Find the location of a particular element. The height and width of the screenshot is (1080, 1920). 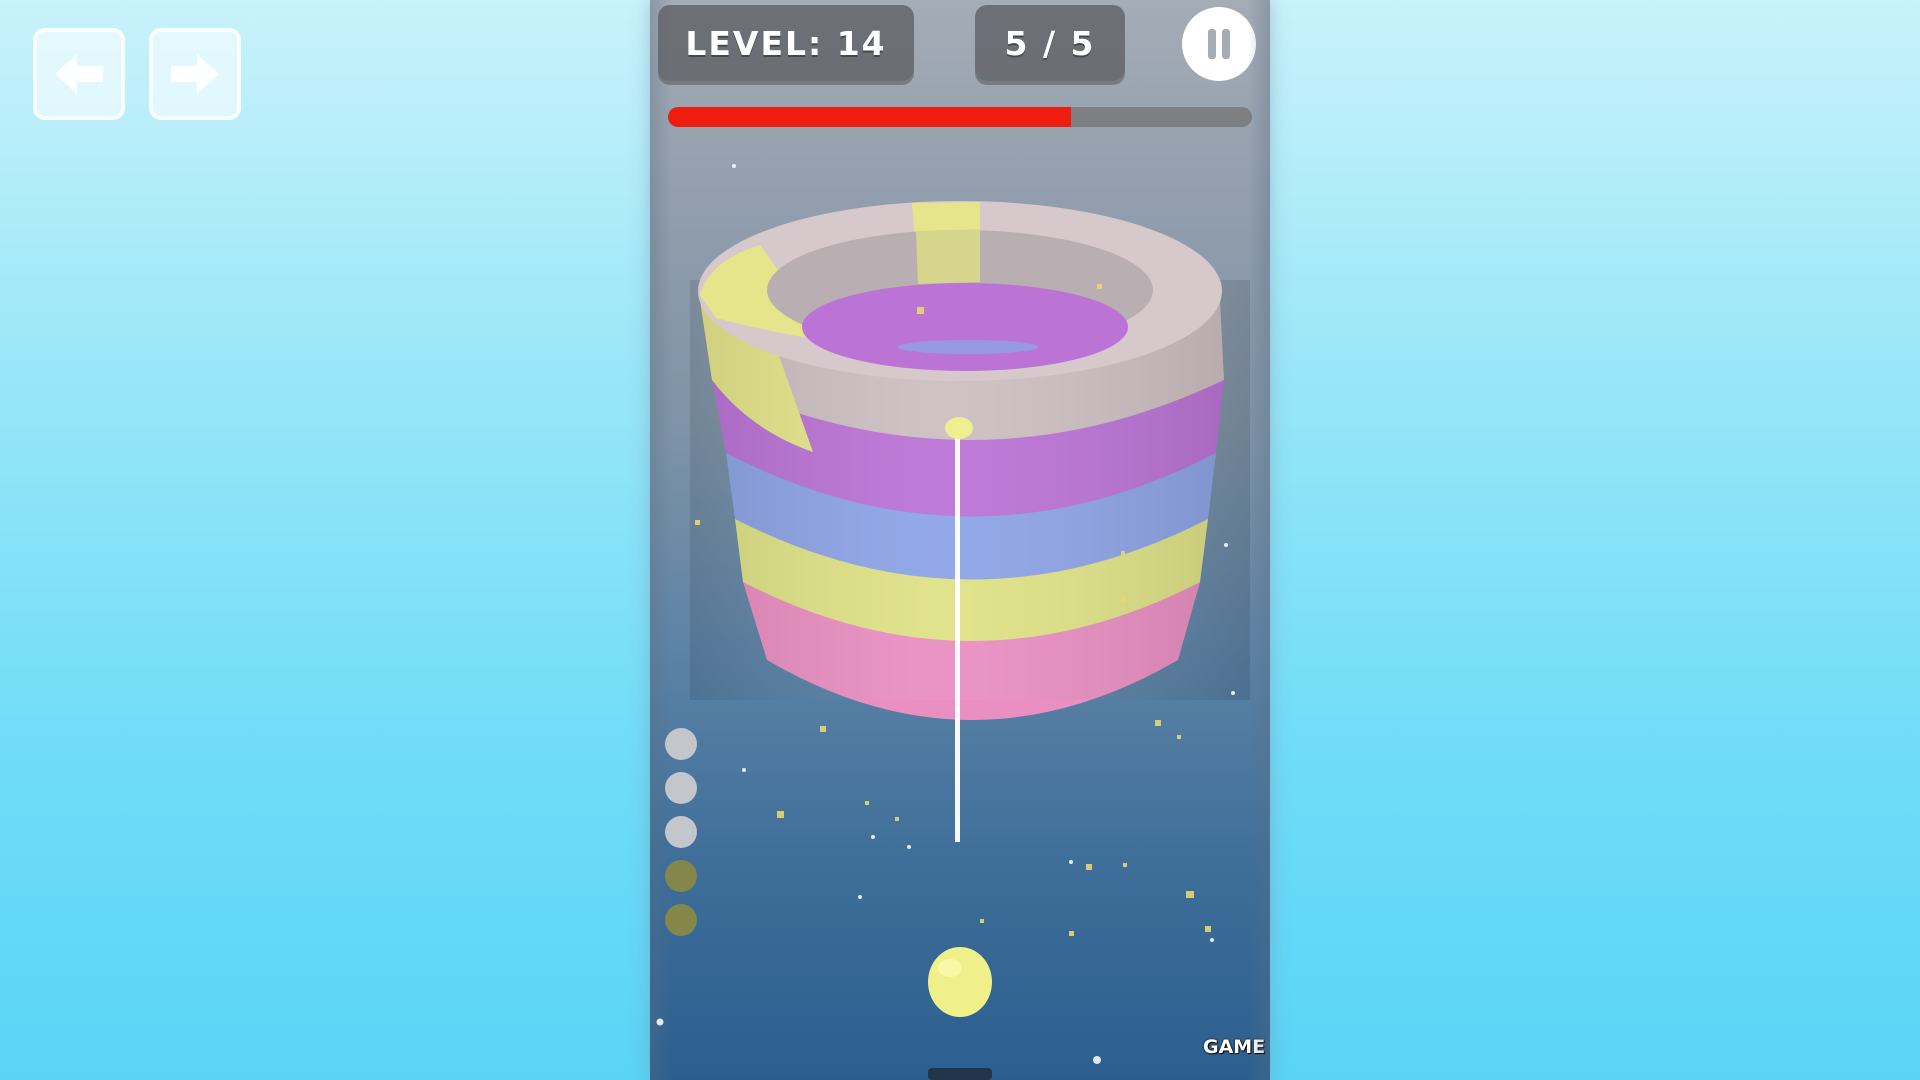

arrow-right-icon is located at coordinates (195, 74).